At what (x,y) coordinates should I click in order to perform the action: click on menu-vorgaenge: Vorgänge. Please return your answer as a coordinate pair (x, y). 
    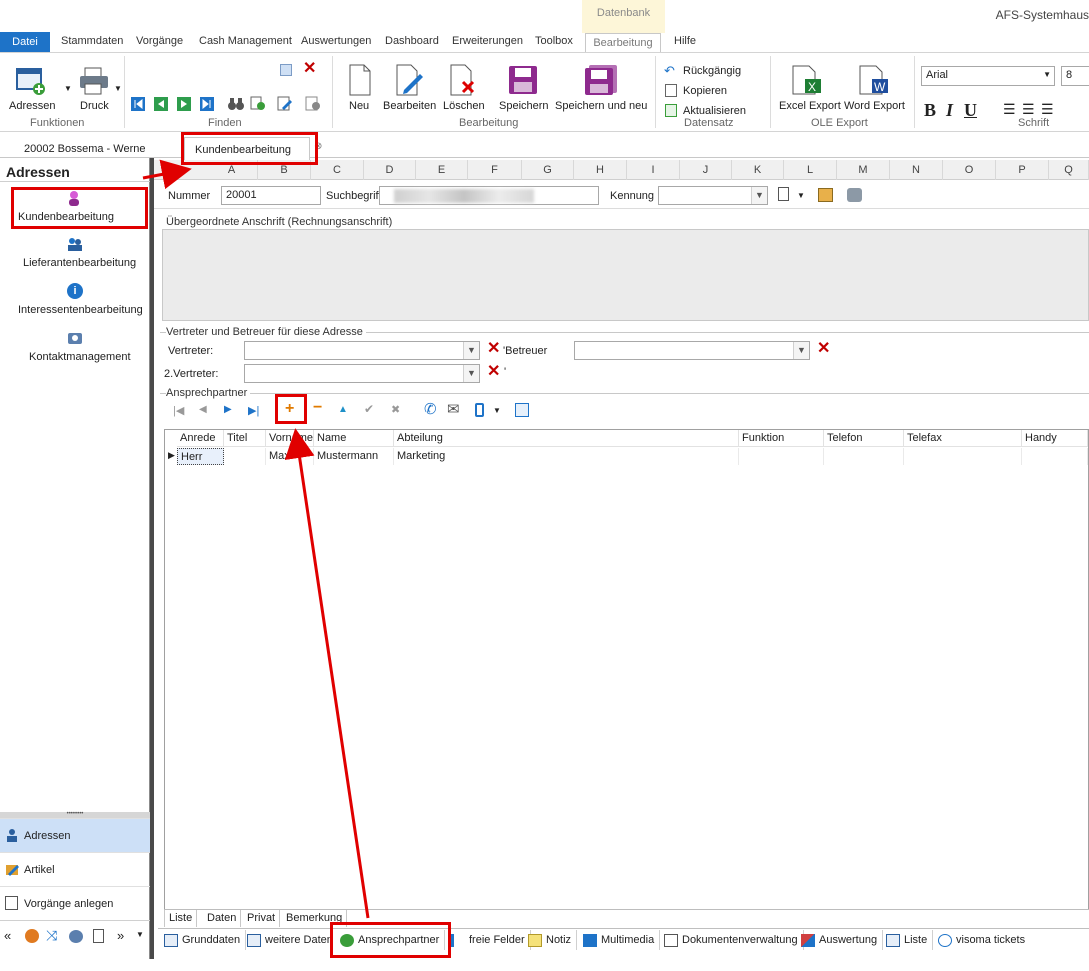
    Looking at the image, I should click on (159, 41).